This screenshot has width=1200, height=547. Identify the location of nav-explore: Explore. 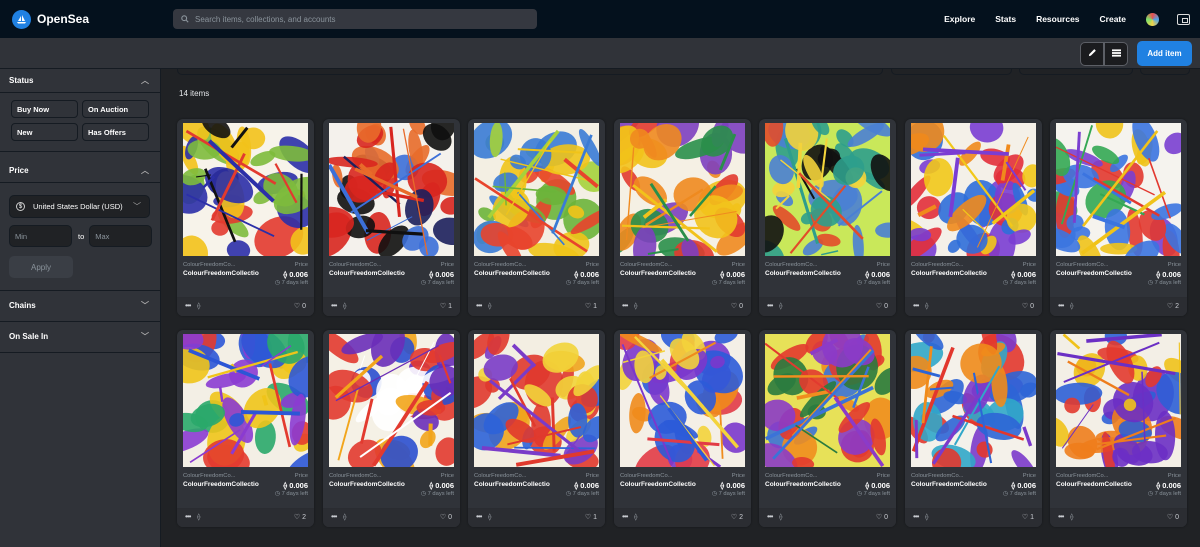
(959, 19).